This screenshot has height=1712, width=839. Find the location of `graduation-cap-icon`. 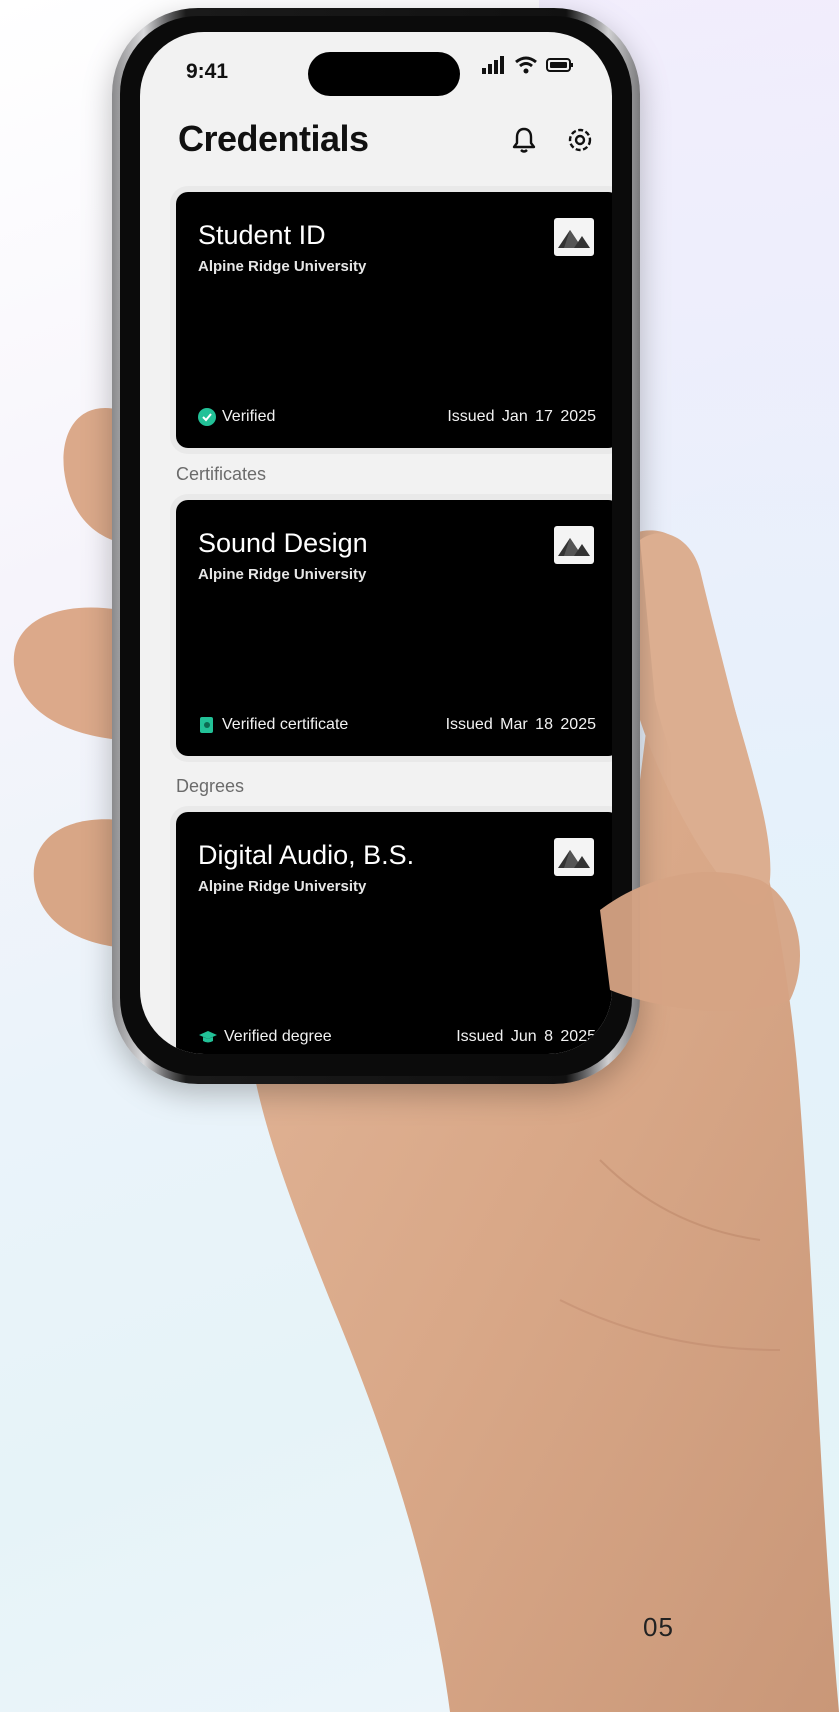

graduation-cap-icon is located at coordinates (208, 1037).